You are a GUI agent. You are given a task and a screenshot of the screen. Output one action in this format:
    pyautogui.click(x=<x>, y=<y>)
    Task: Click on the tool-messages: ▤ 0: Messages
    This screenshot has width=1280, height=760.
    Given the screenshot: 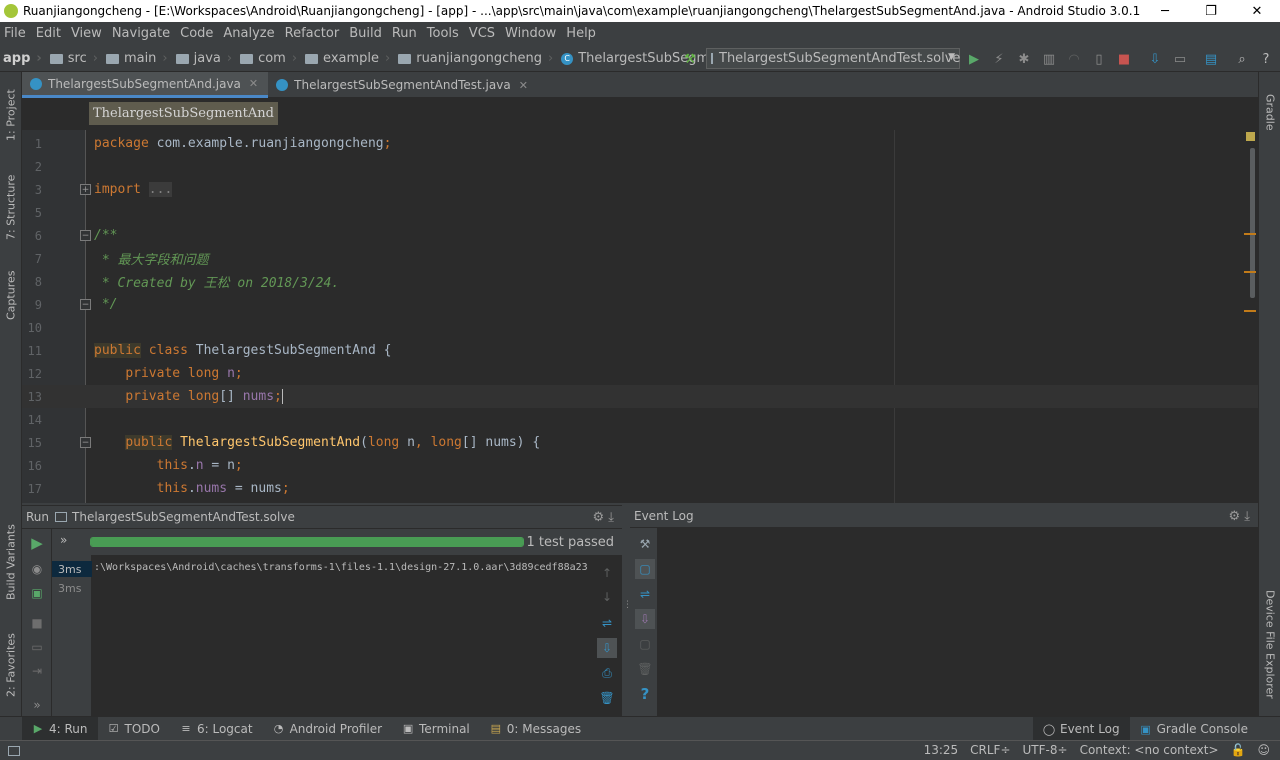 What is the action you would take?
    pyautogui.click(x=535, y=729)
    